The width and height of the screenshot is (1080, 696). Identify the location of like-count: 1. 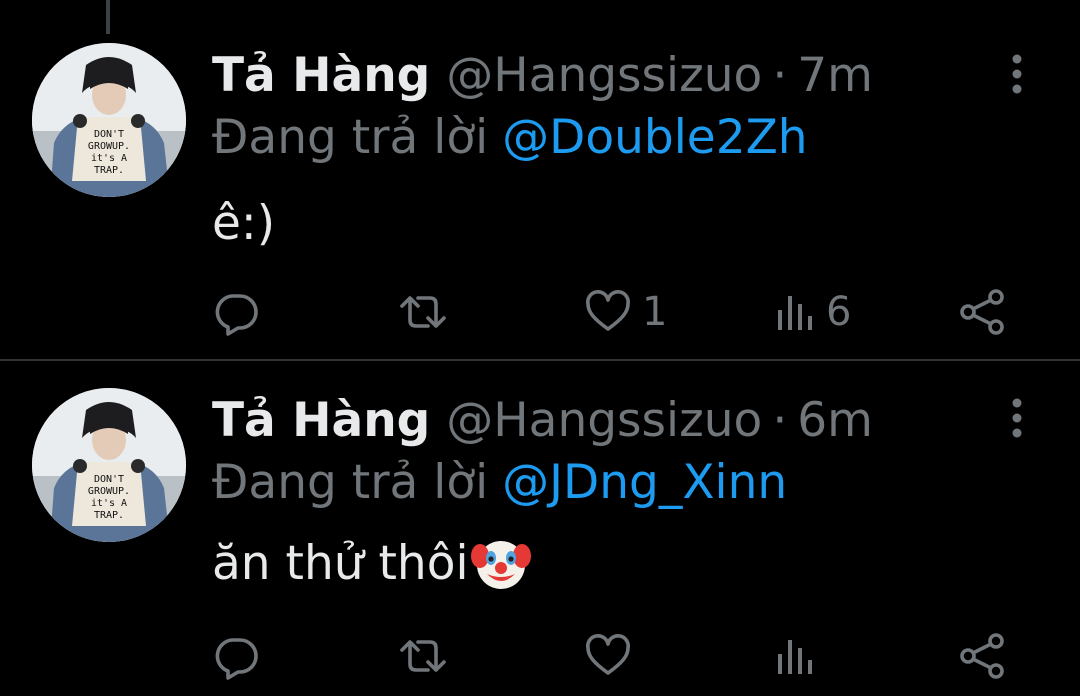
(655, 312).